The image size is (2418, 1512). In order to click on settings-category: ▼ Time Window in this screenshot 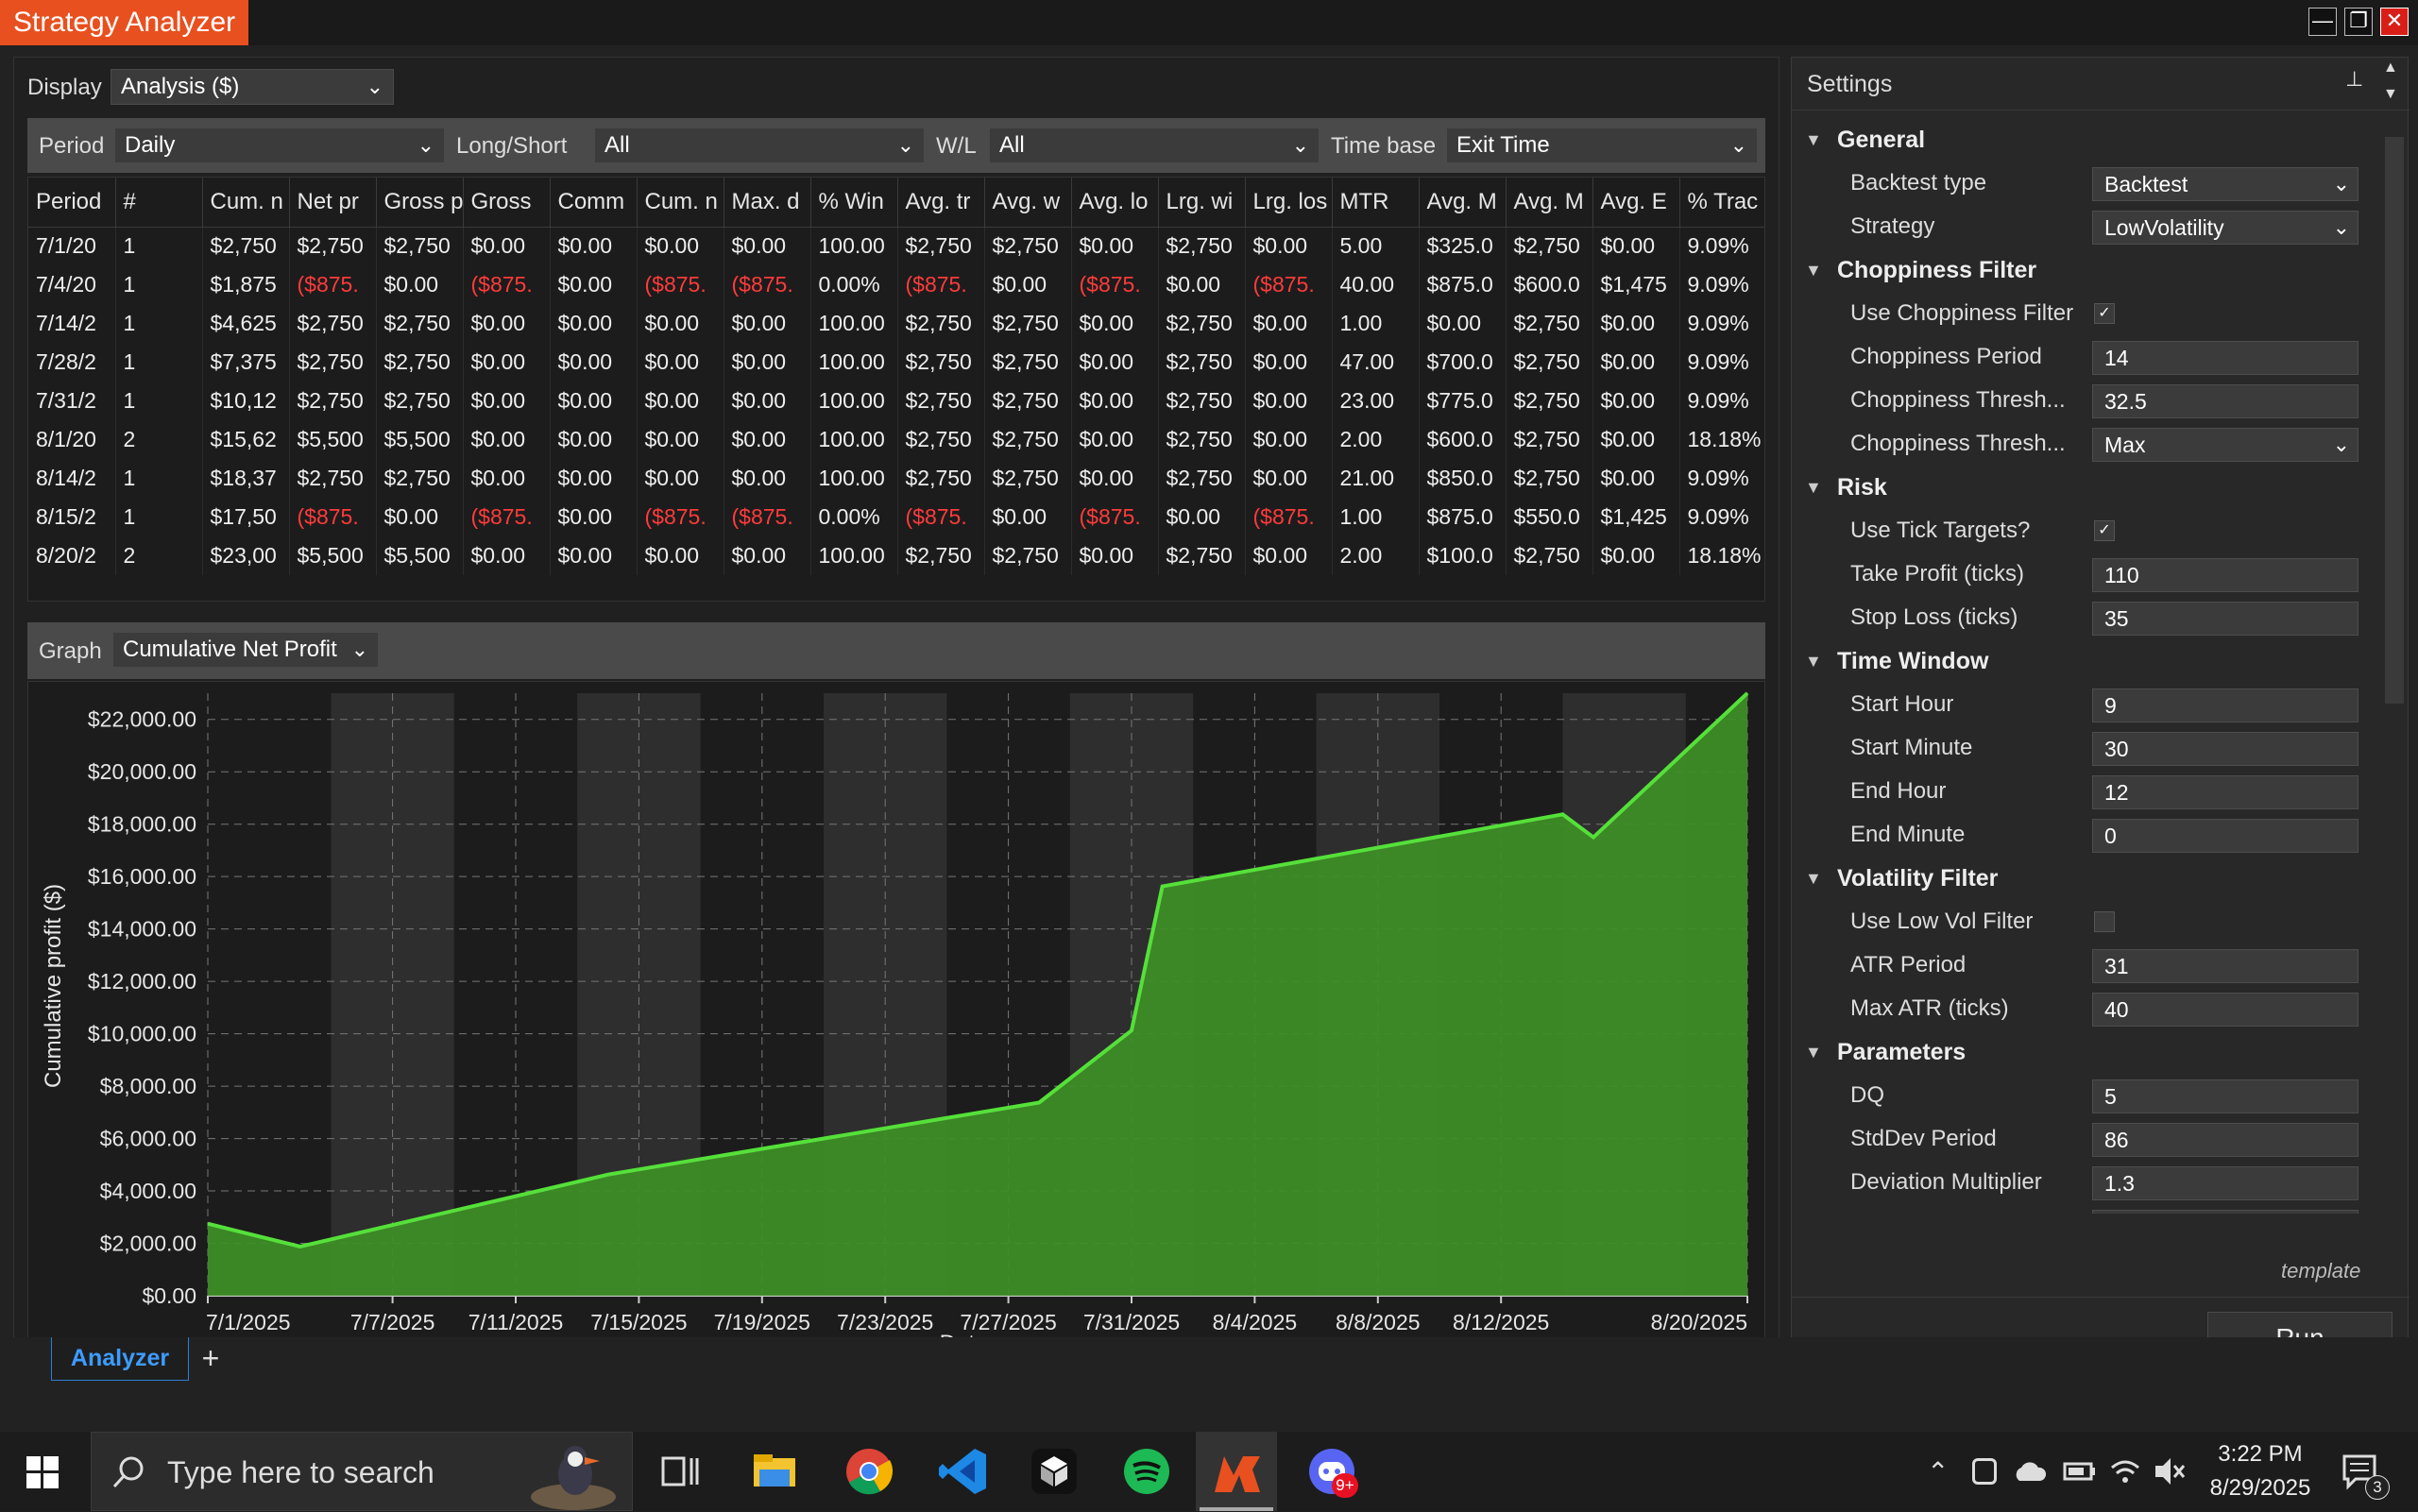, I will do `click(2084, 661)`.